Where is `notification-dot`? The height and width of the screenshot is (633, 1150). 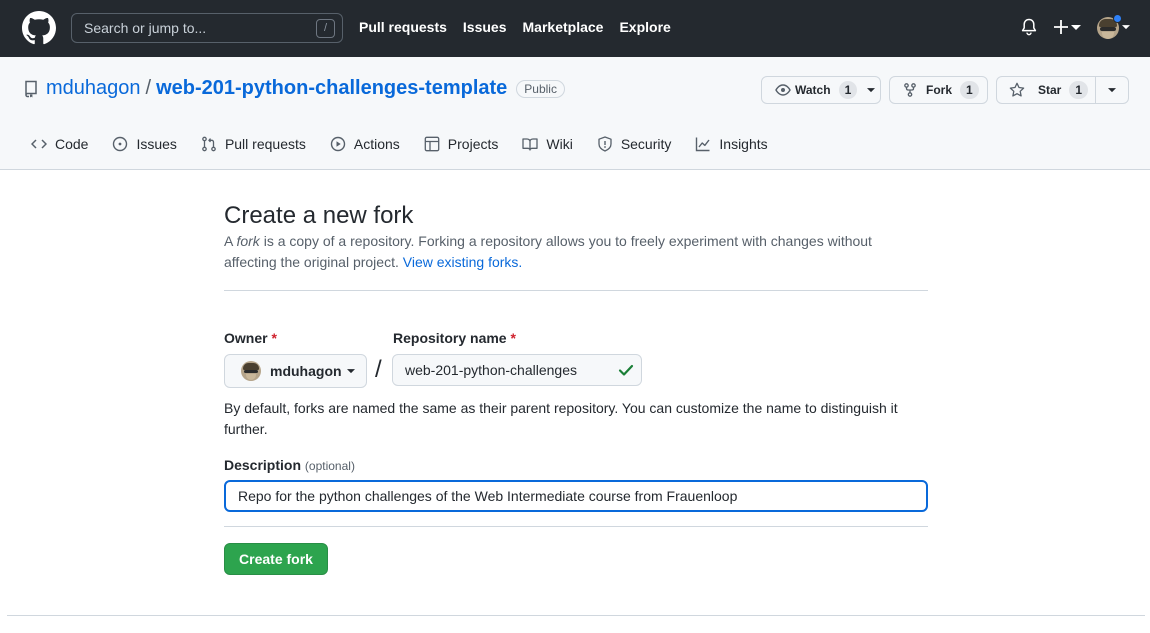
notification-dot is located at coordinates (1117, 18).